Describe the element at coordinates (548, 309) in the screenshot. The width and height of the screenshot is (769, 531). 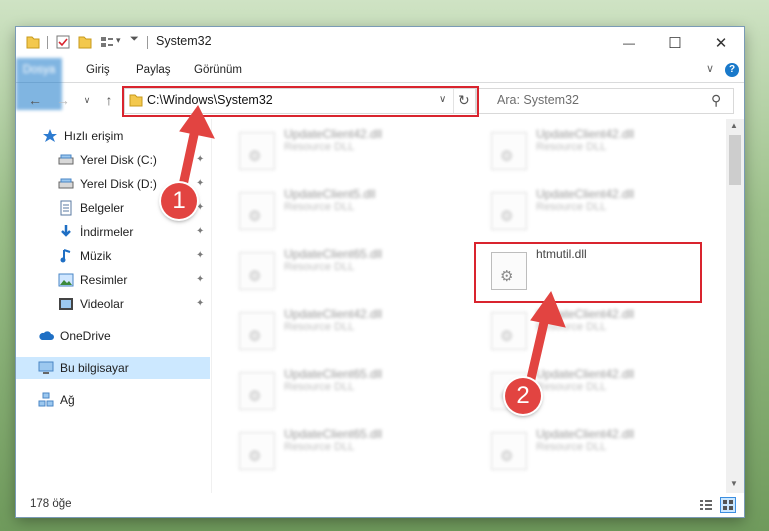
I see `arrow-2-head-icon` at that location.